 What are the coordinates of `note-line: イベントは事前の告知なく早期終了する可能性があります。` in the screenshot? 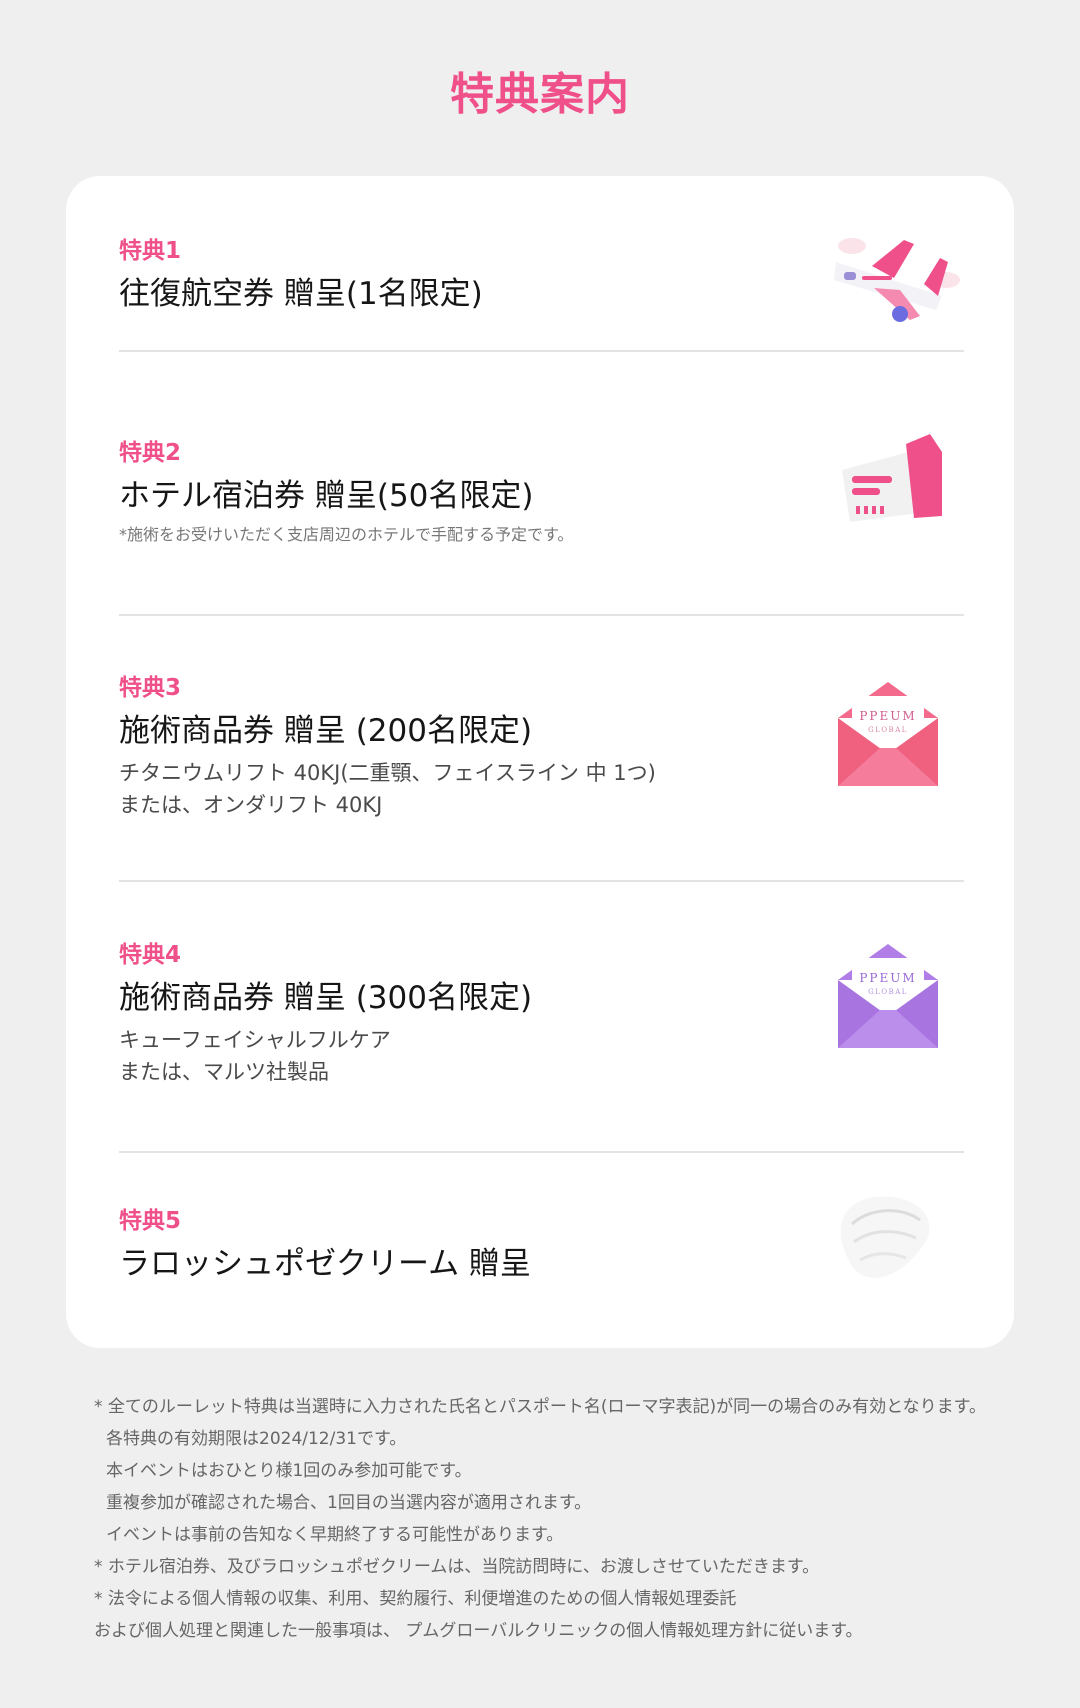 It's located at (335, 1535).